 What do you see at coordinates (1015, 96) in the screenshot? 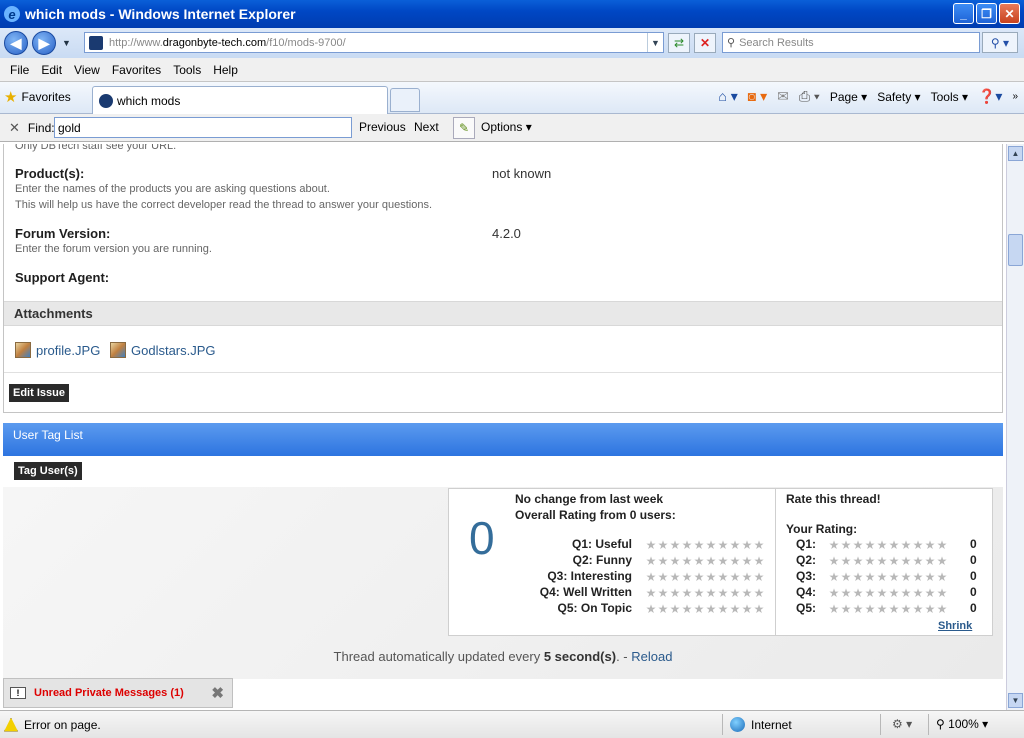
I see `toolbar-overflow-icon: »` at bounding box center [1015, 96].